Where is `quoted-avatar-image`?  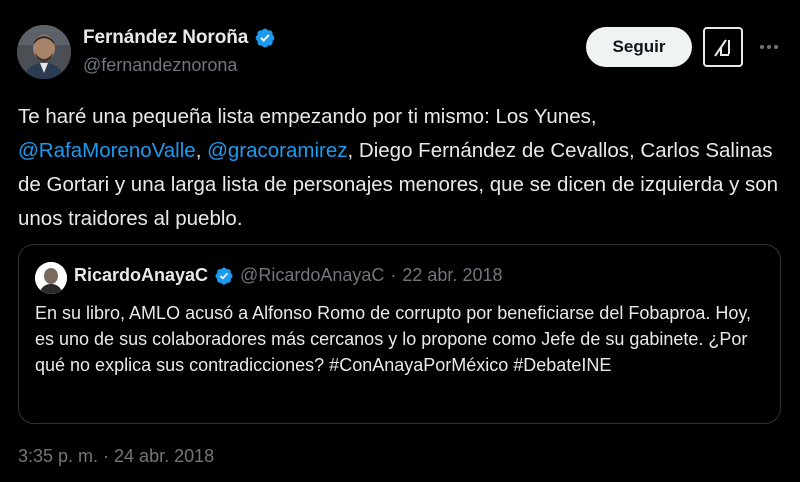 quoted-avatar-image is located at coordinates (51, 278).